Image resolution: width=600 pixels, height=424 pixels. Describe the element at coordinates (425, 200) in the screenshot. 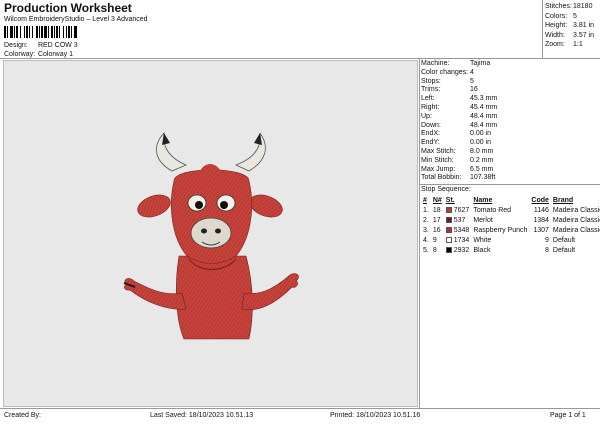

I see `col-num: #` at that location.